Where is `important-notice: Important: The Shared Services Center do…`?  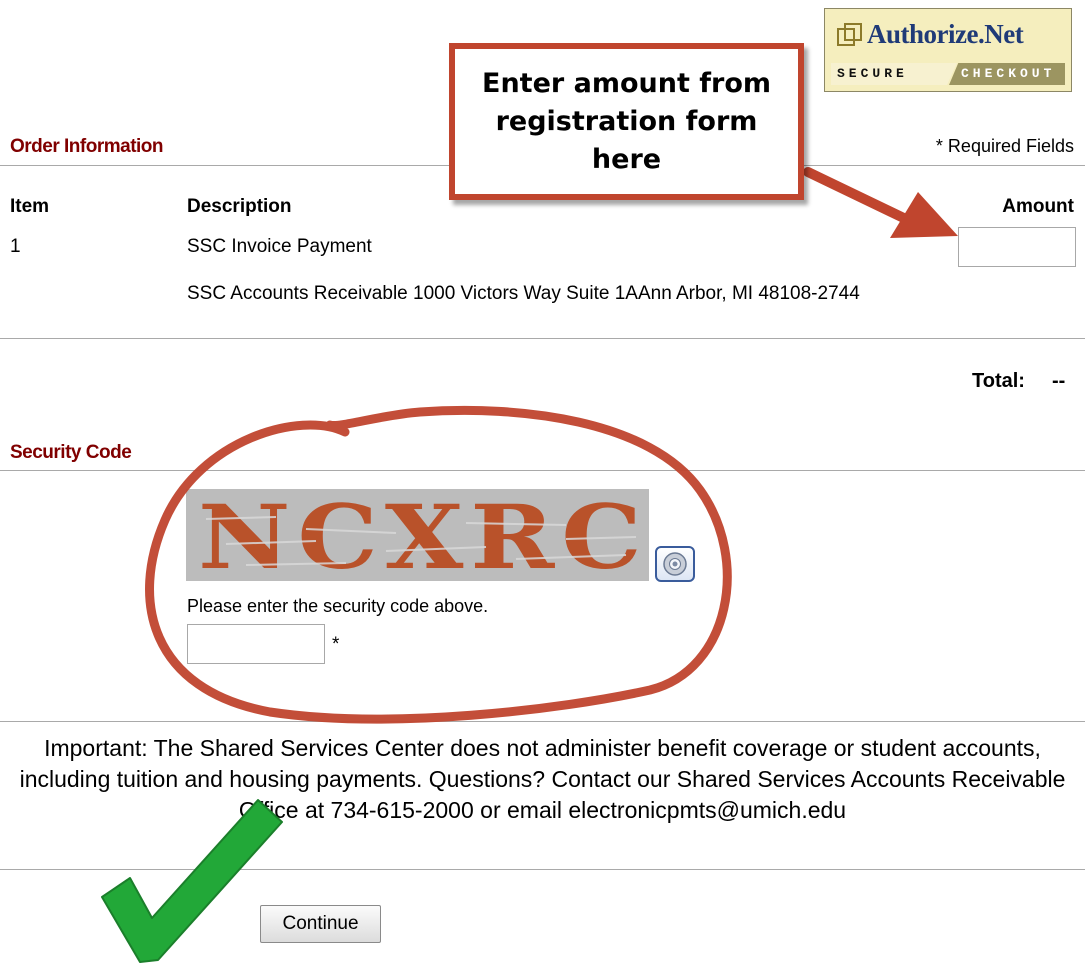
important-notice: Important: The Shared Services Center do… is located at coordinates (542, 779).